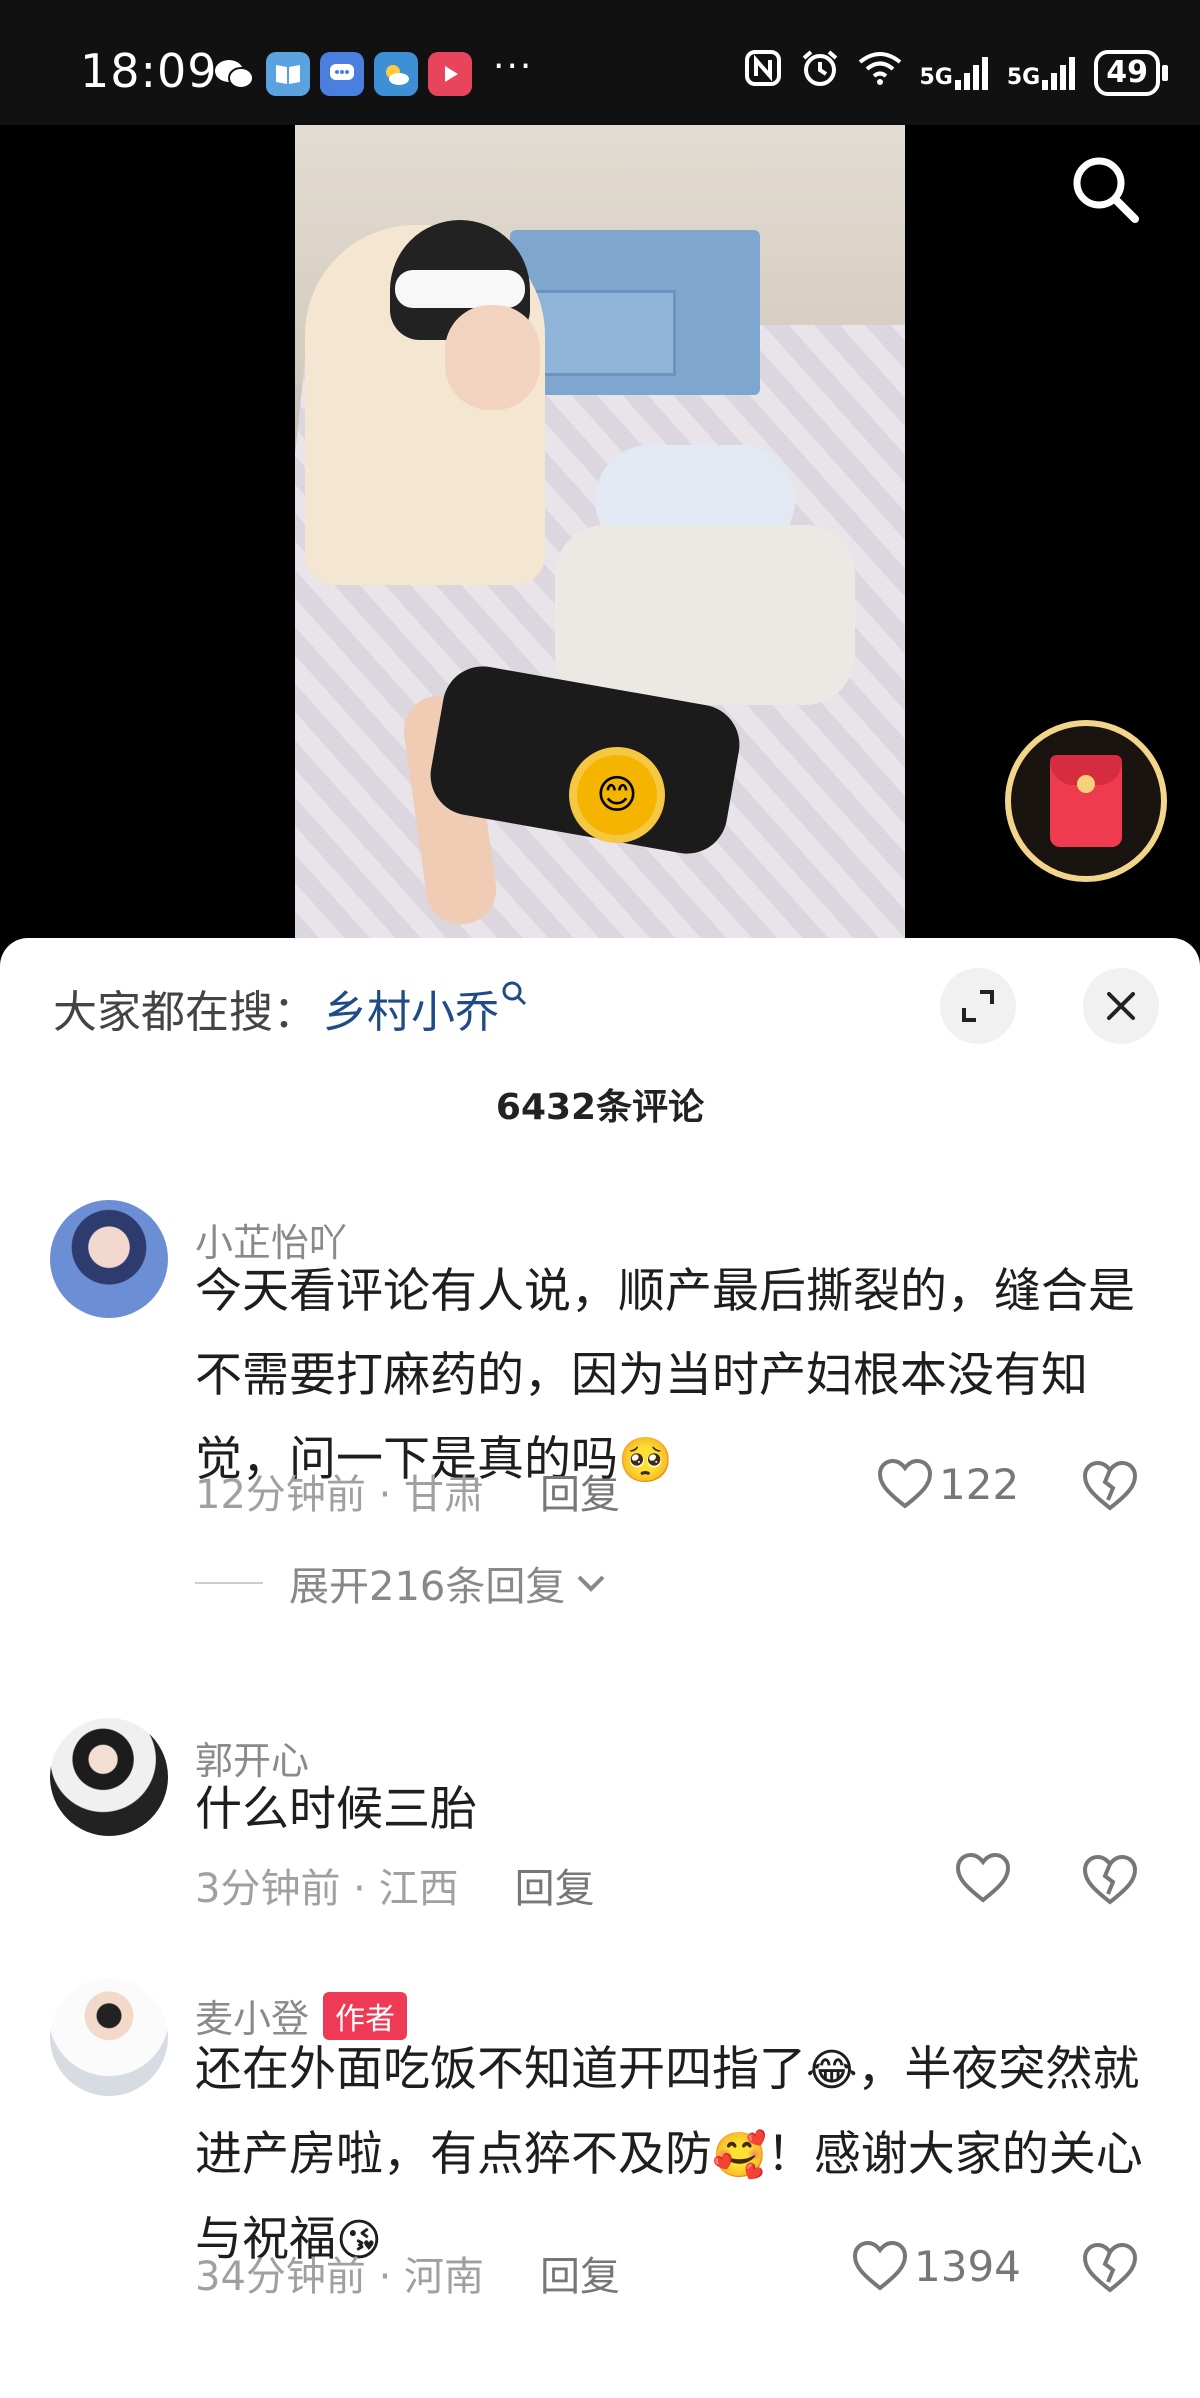 The width and height of the screenshot is (1200, 2398). What do you see at coordinates (967, 2266) in the screenshot?
I see `like-count: 1394` at bounding box center [967, 2266].